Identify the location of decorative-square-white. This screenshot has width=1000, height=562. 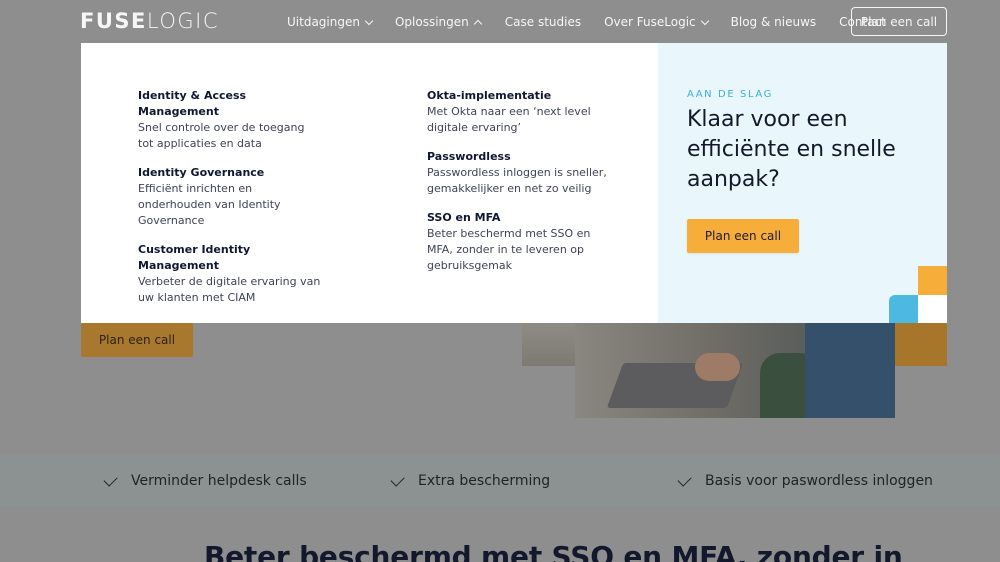
(932, 309).